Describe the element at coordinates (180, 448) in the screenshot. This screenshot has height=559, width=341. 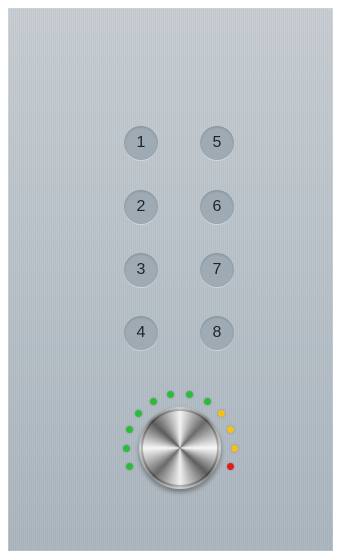
I see `volume-knob` at that location.